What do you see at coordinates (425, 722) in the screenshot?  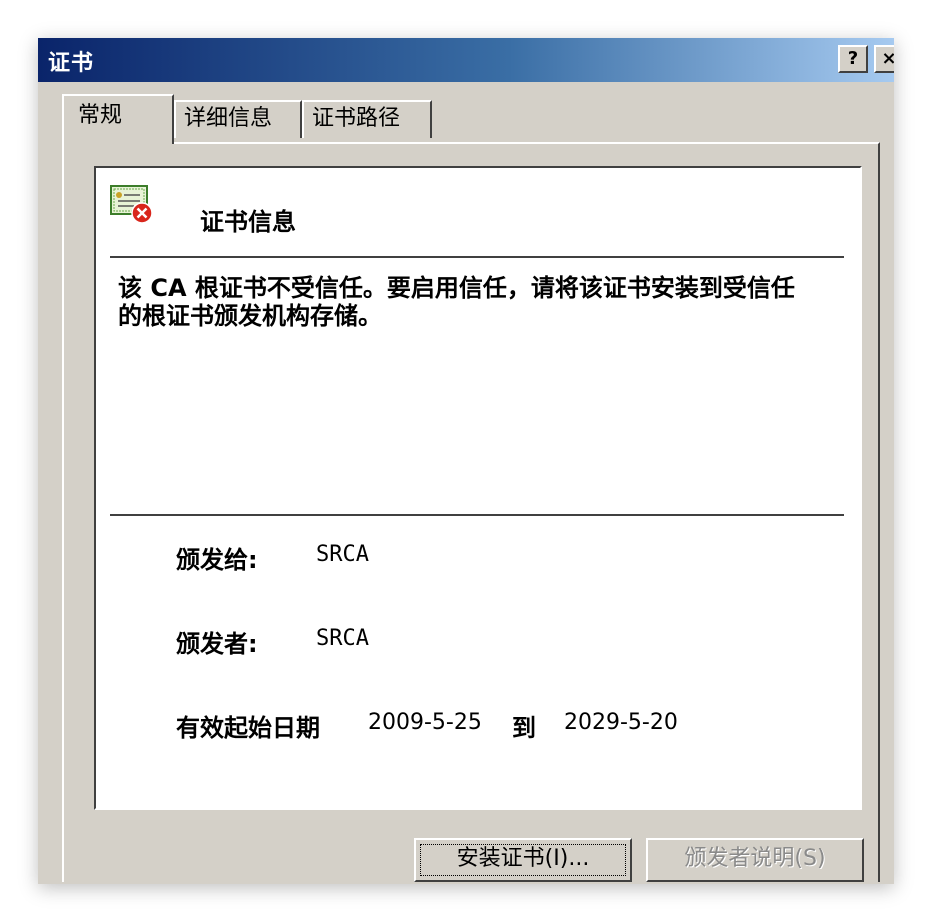 I see `valid-from-date: 2009-5-25` at bounding box center [425, 722].